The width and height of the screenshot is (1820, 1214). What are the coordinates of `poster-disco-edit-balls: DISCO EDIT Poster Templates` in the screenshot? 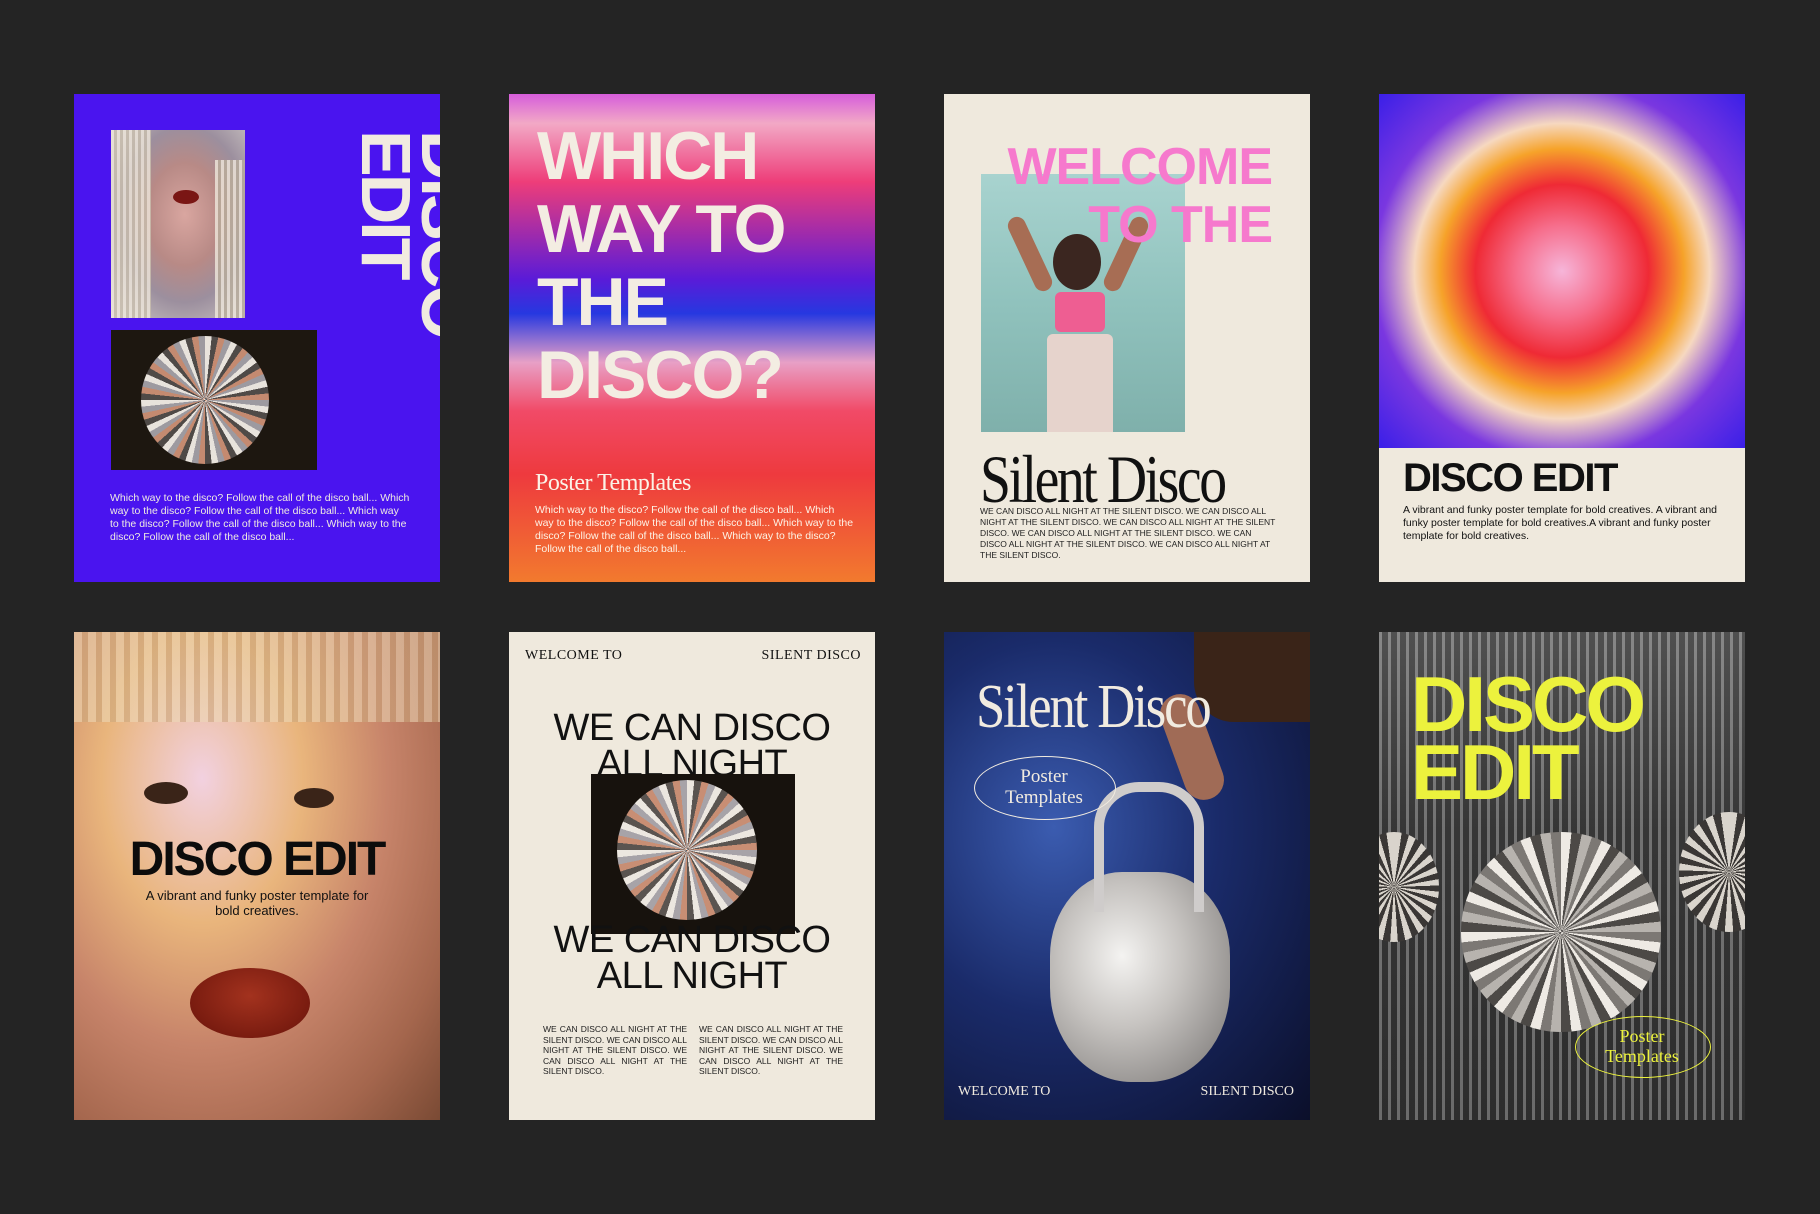 It's located at (1562, 876).